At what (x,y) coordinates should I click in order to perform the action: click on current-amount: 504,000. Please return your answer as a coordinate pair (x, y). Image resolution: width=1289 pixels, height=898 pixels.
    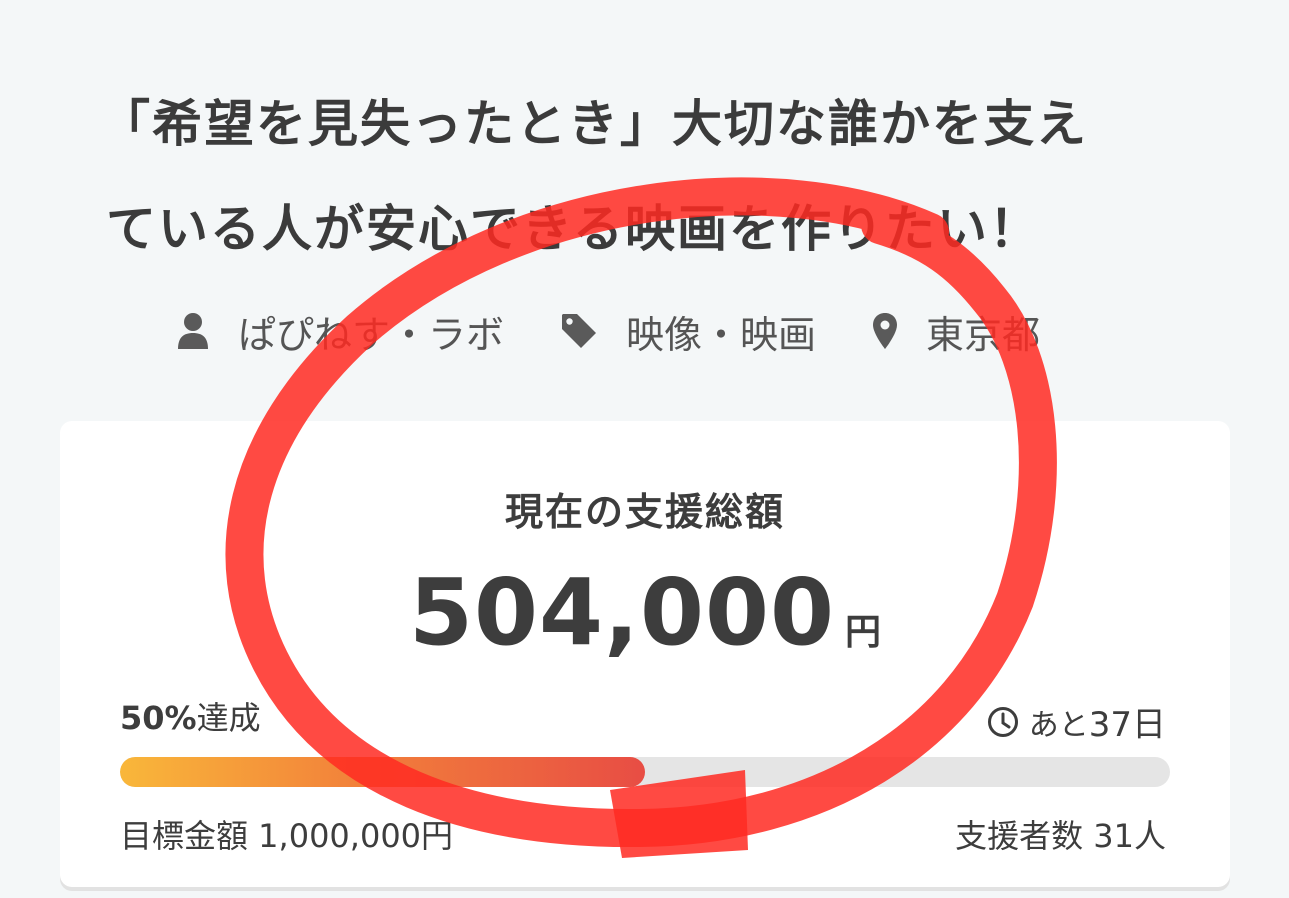
    Looking at the image, I should click on (621, 612).